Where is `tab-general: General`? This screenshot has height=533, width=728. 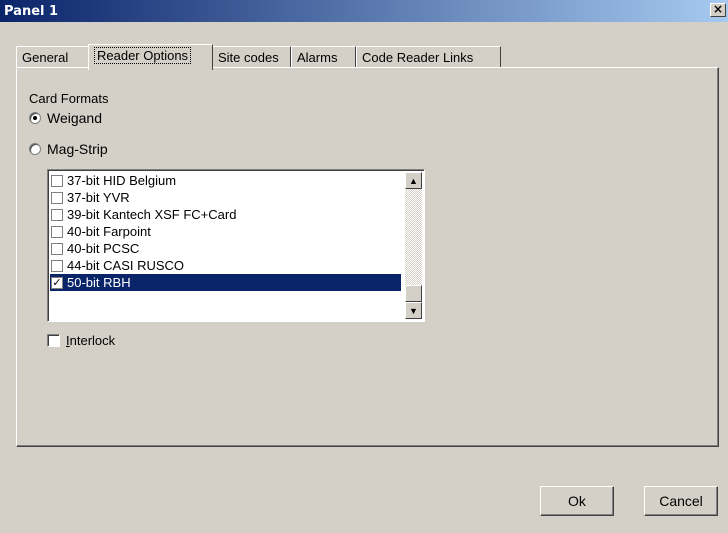
tab-general: General is located at coordinates (54, 57).